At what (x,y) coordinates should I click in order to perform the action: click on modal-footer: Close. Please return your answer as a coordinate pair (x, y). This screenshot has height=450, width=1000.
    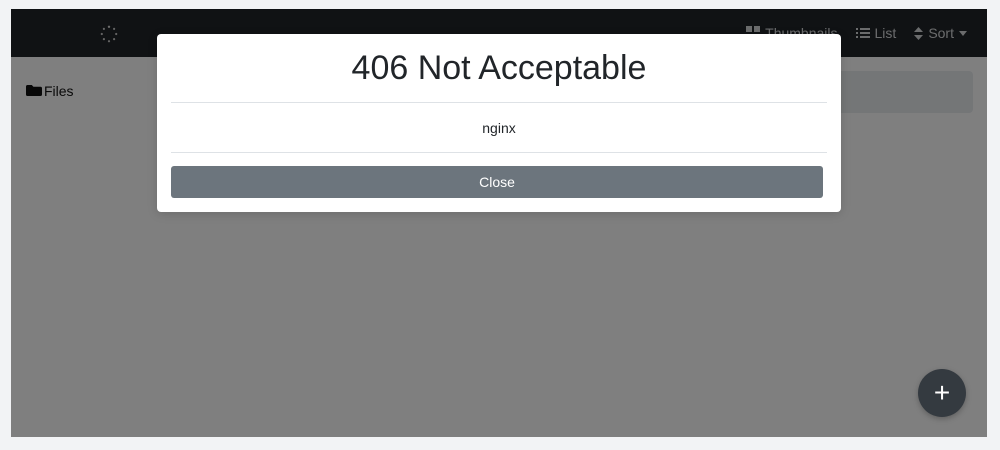
    Looking at the image, I should click on (497, 182).